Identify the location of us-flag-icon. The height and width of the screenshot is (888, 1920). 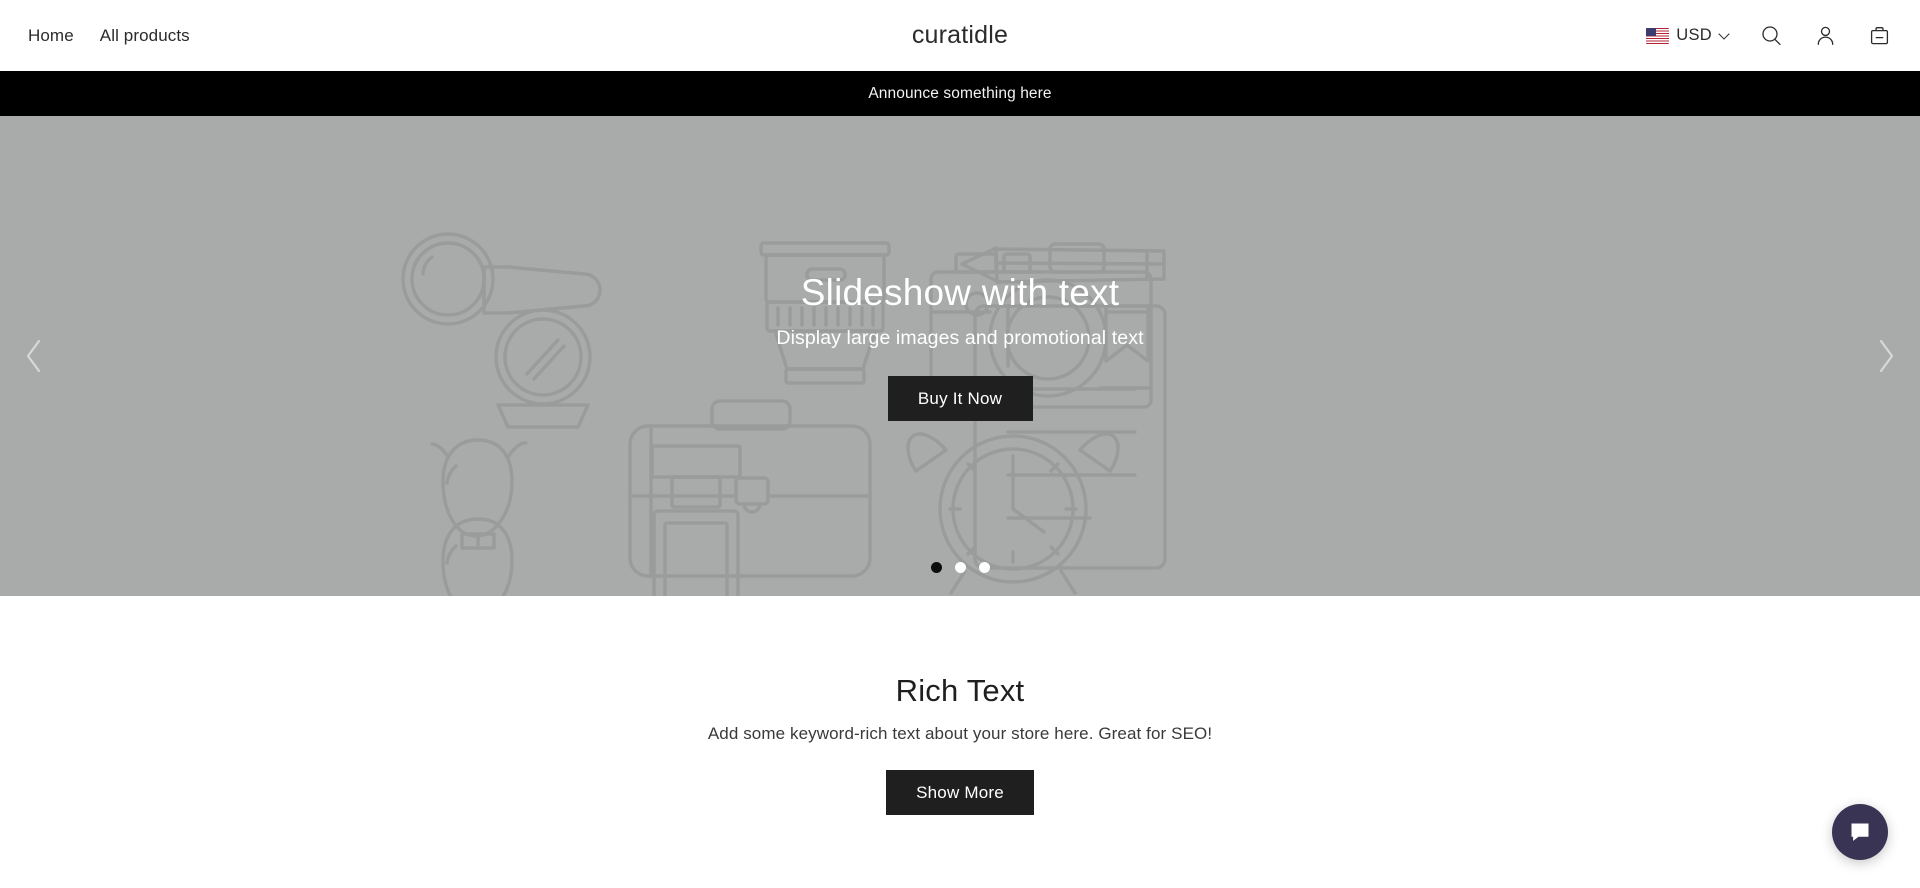
(1658, 35).